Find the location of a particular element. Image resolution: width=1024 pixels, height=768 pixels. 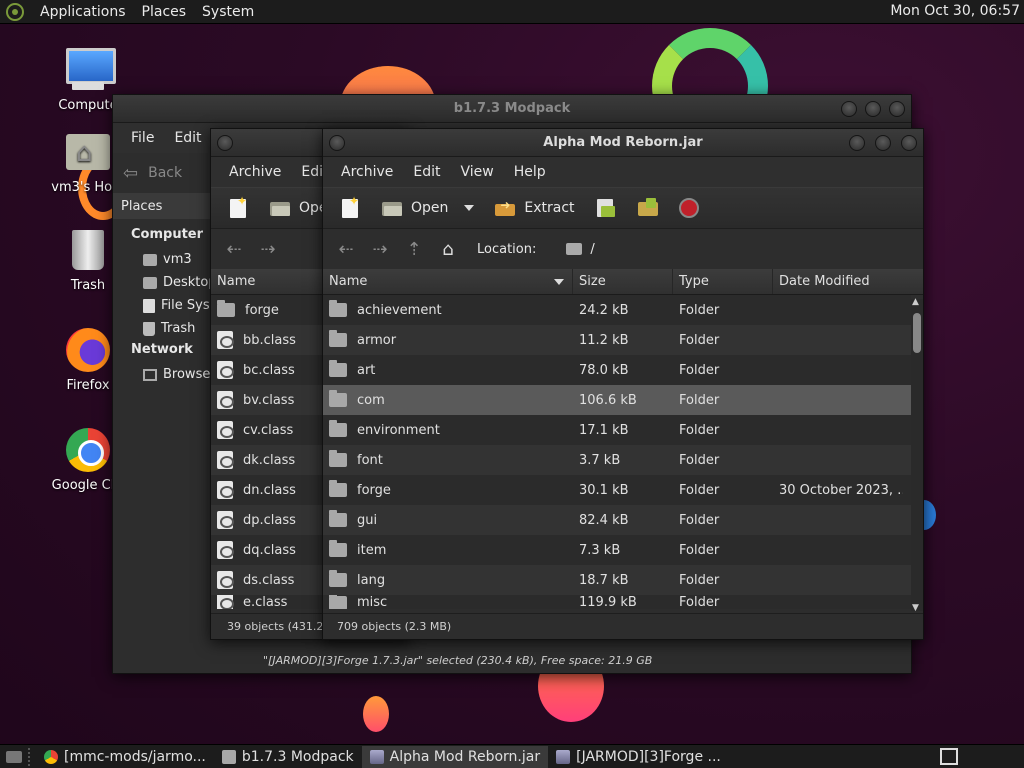

cell-name: misc is located at coordinates (448, 602).